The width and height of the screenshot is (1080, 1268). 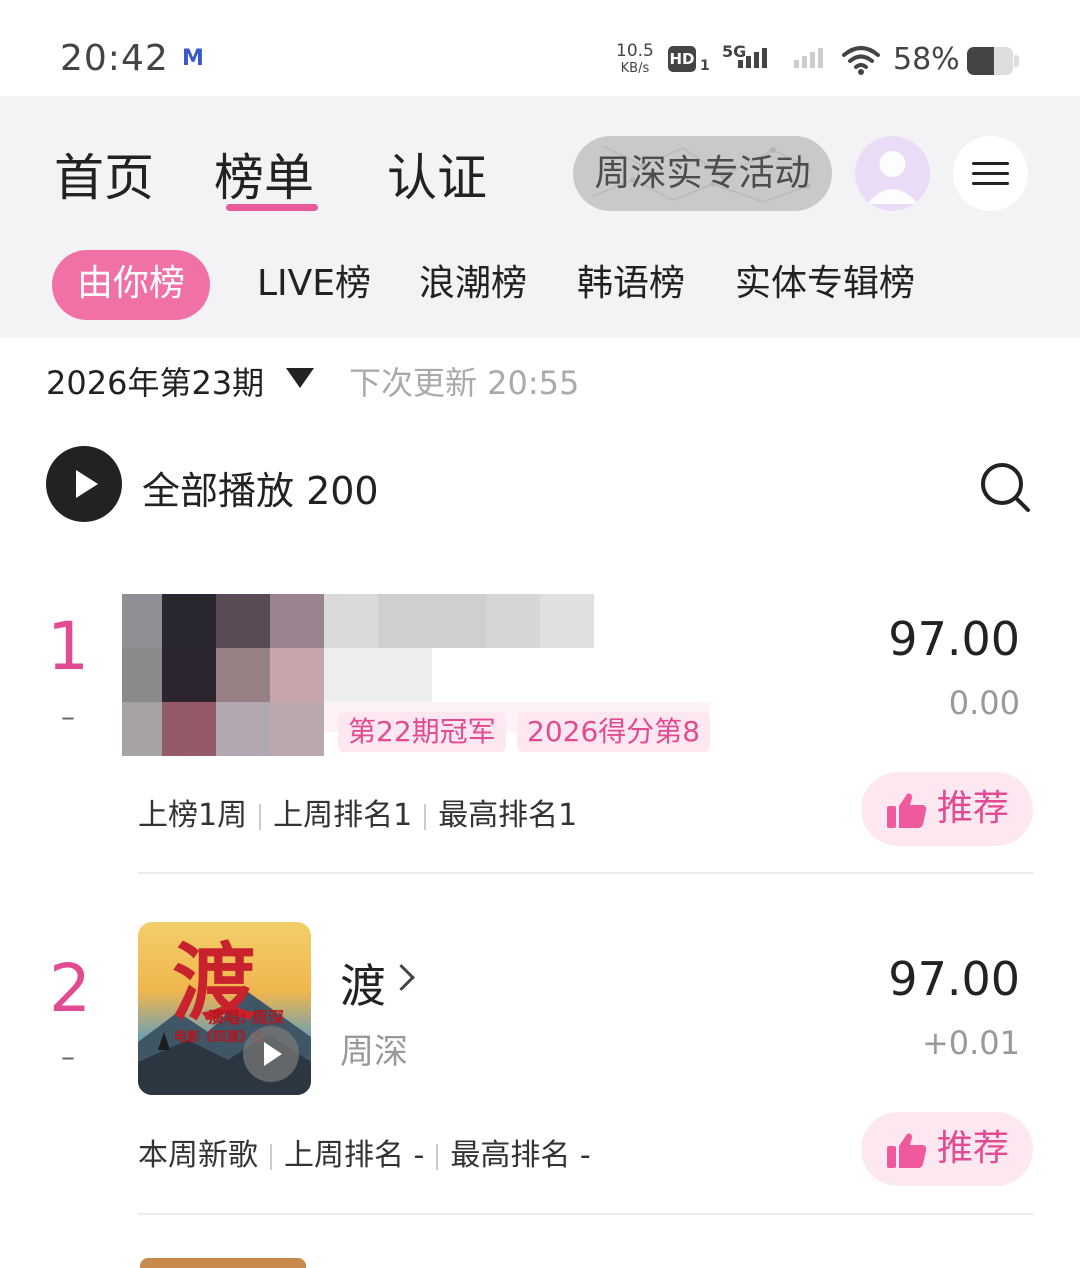 What do you see at coordinates (422, 732) in the screenshot?
I see `tag-champion: 第22期冠军` at bounding box center [422, 732].